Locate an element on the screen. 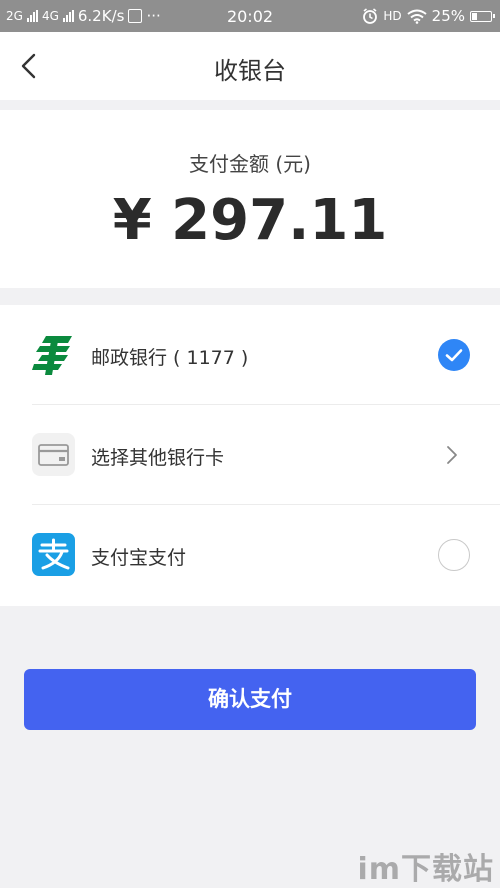  hd-label: HD is located at coordinates (392, 16).